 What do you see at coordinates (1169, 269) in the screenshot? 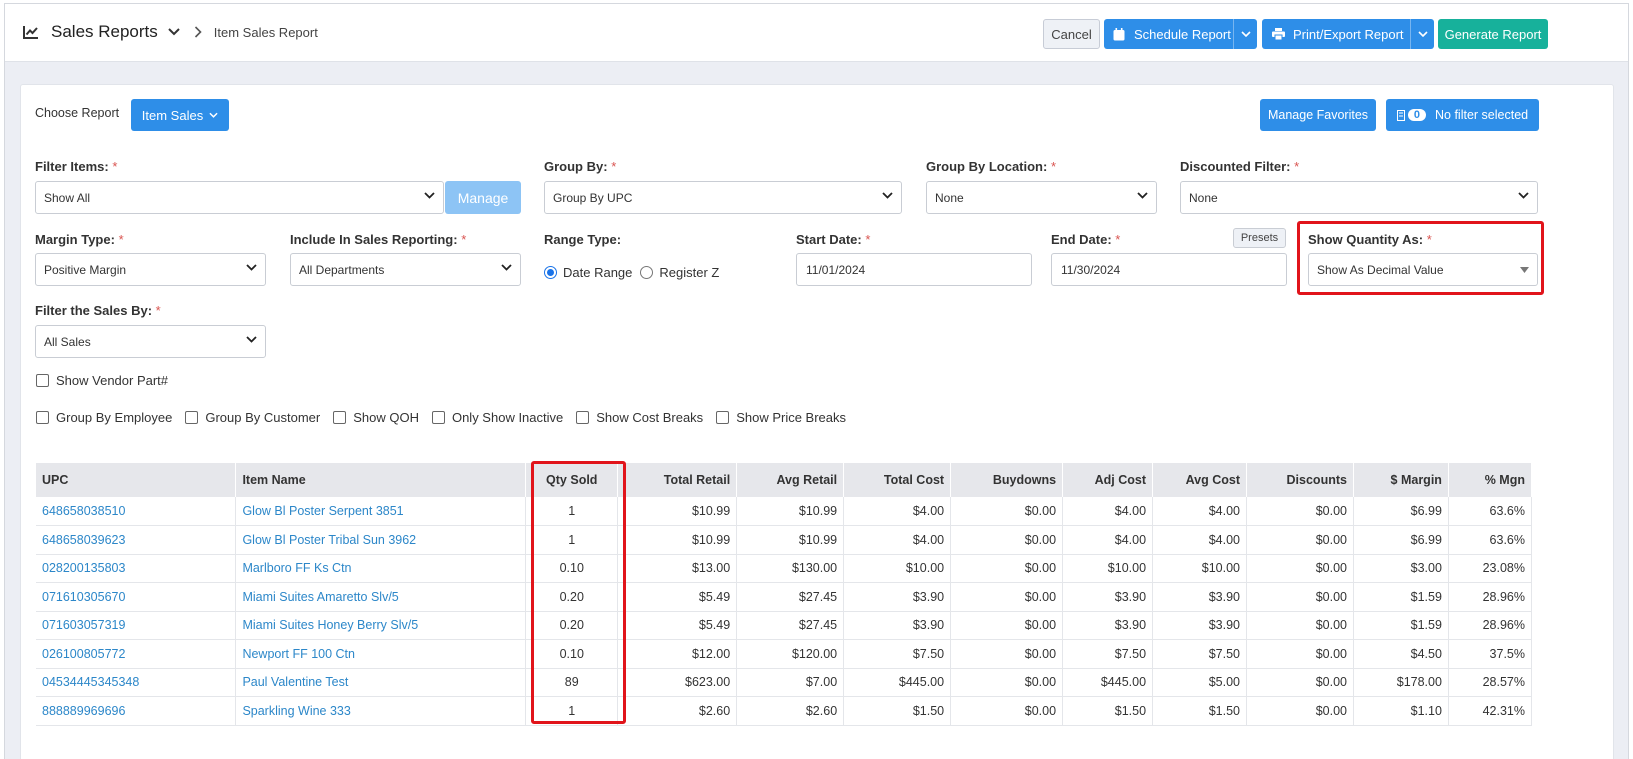
I see `end-date-input: 11/30/2024` at bounding box center [1169, 269].